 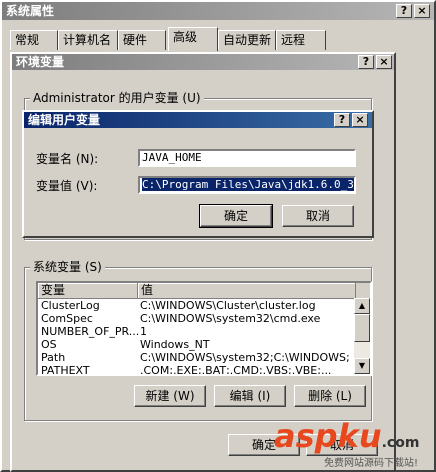 What do you see at coordinates (64, 120) in the screenshot?
I see `edit-user-variable-title: 编辑用户变量` at bounding box center [64, 120].